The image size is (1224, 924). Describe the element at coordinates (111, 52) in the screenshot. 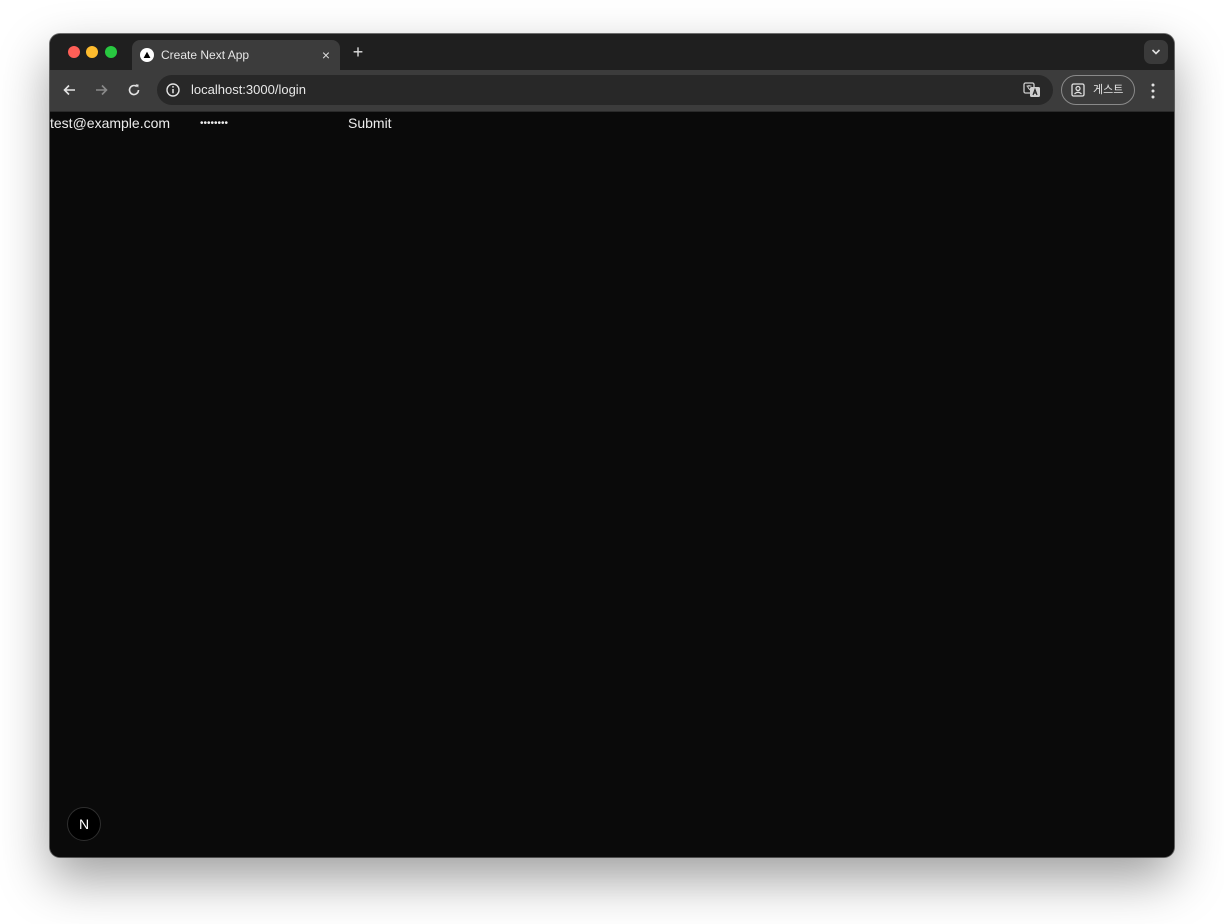

I see `zoom-window-button` at that location.